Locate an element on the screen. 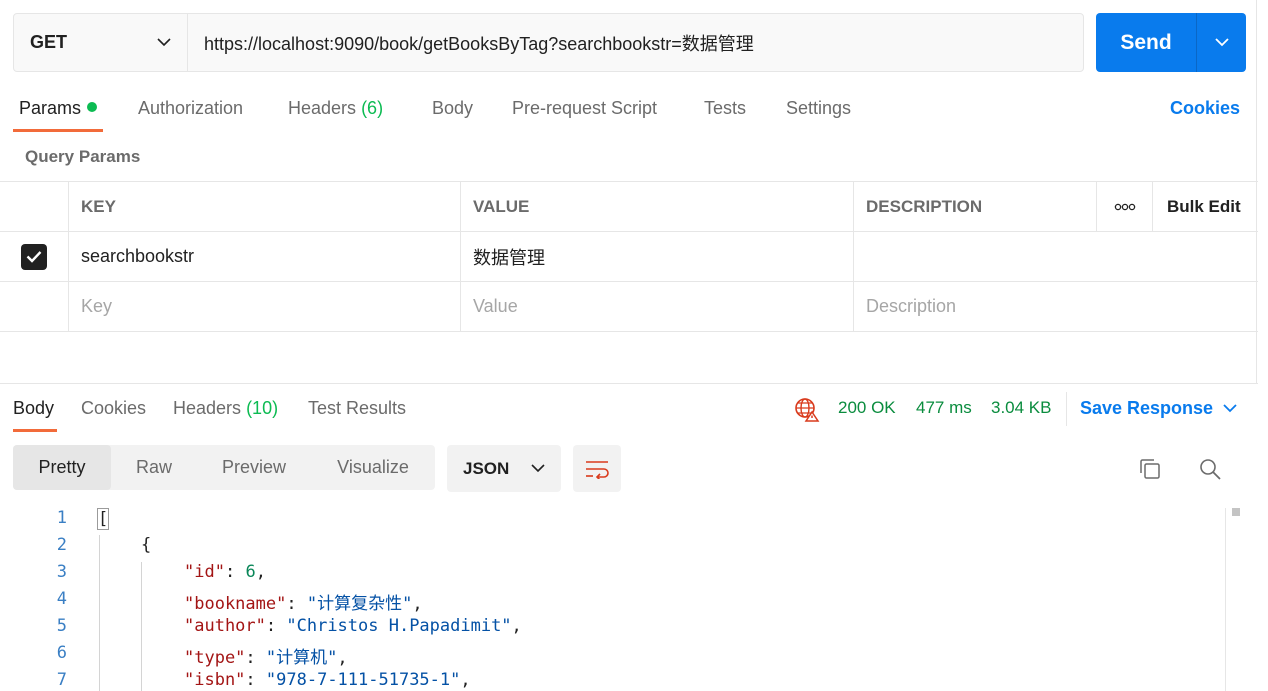 This screenshot has width=1268, height=691. more-icon is located at coordinates (1124, 206).